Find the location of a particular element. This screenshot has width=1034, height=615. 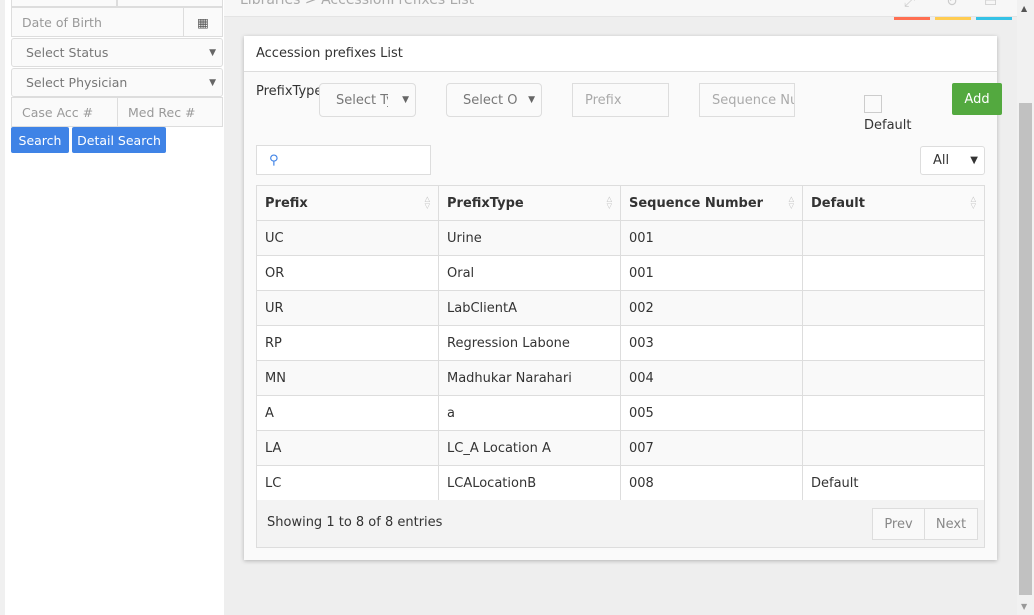

breadcrumb: Libraries > AccessionPrefixes List is located at coordinates (357, 4).